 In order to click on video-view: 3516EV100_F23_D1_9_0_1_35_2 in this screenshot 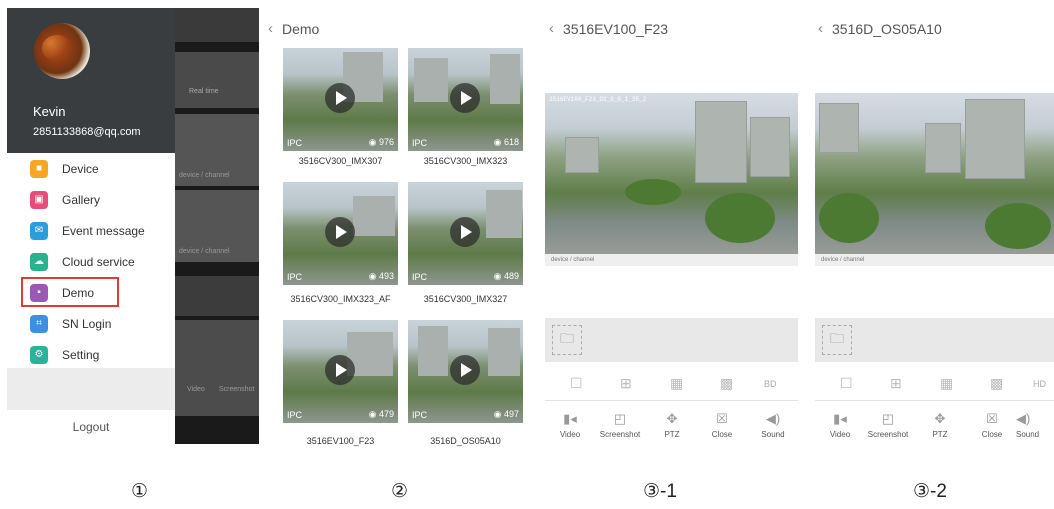, I will do `click(671, 173)`.